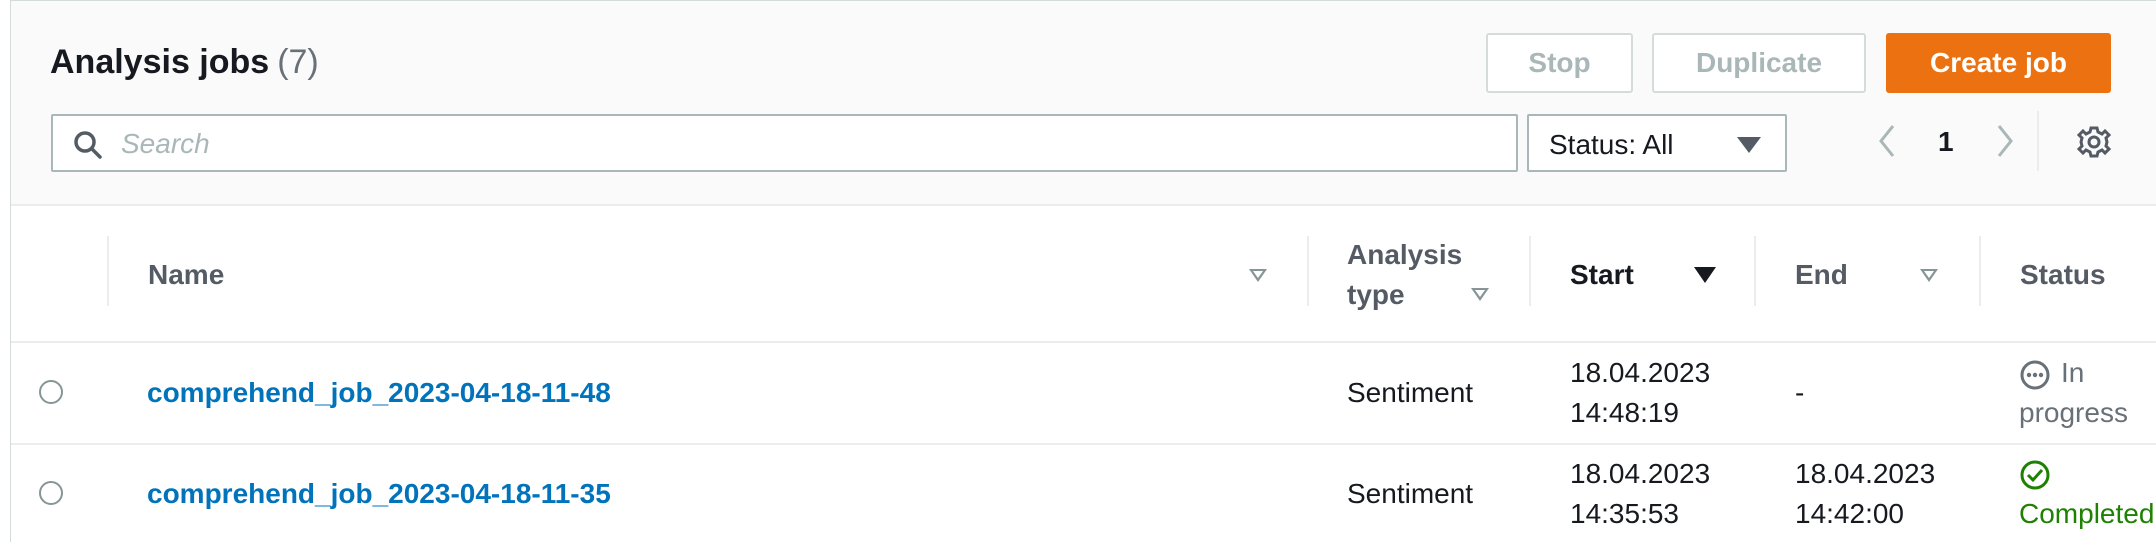 The width and height of the screenshot is (2156, 545). Describe the element at coordinates (1437, 273) in the screenshot. I see `column-header-analysis-type: Analysis type` at that location.